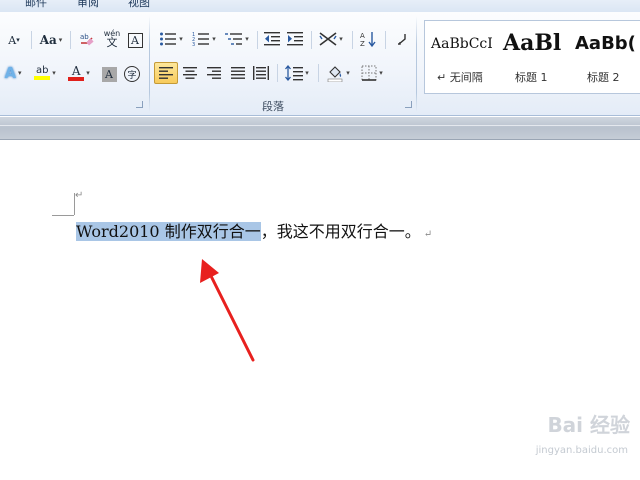 This screenshot has width=640, height=480. Describe the element at coordinates (209, 271) in the screenshot. I see `arrow-head` at that location.